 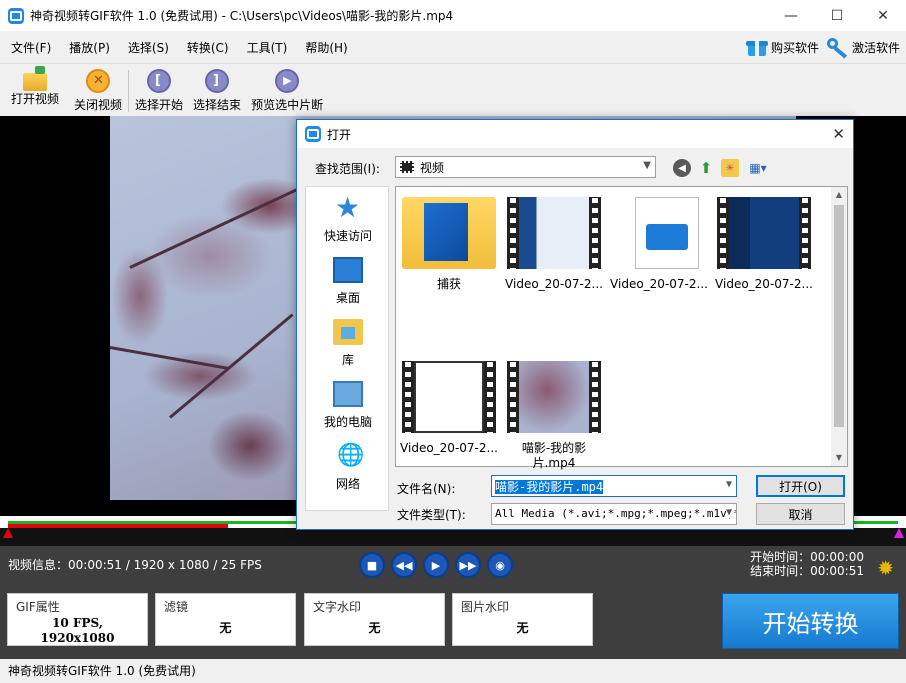 What do you see at coordinates (374, 628) in the screenshot?
I see `text-watermark-value: 无` at bounding box center [374, 628].